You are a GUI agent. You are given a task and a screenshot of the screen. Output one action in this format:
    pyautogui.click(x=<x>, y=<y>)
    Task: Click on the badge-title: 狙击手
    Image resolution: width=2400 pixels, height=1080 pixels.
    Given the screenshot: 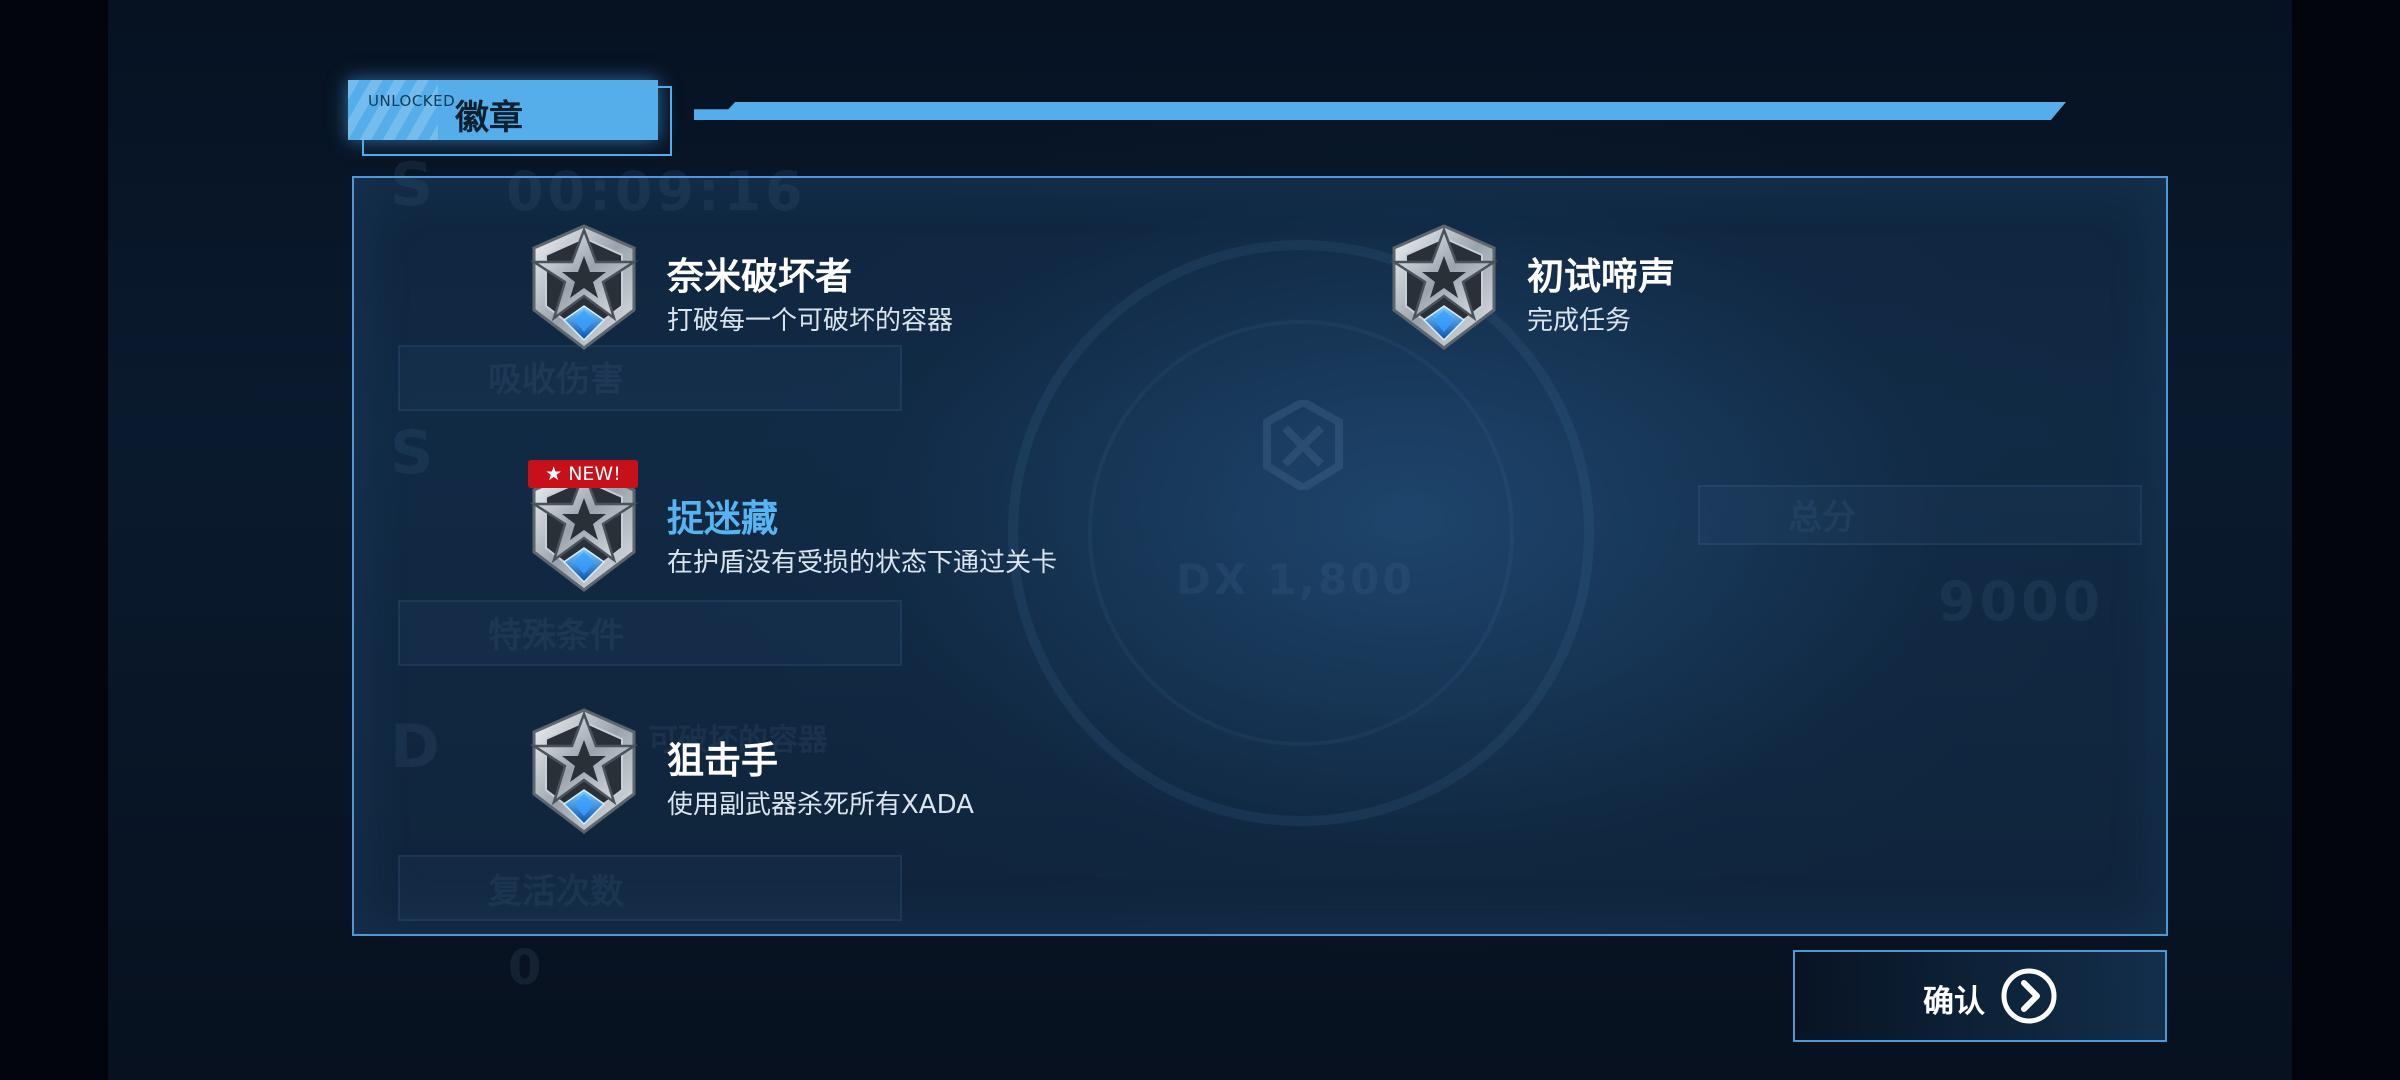 What is the action you would take?
    pyautogui.click(x=722, y=760)
    